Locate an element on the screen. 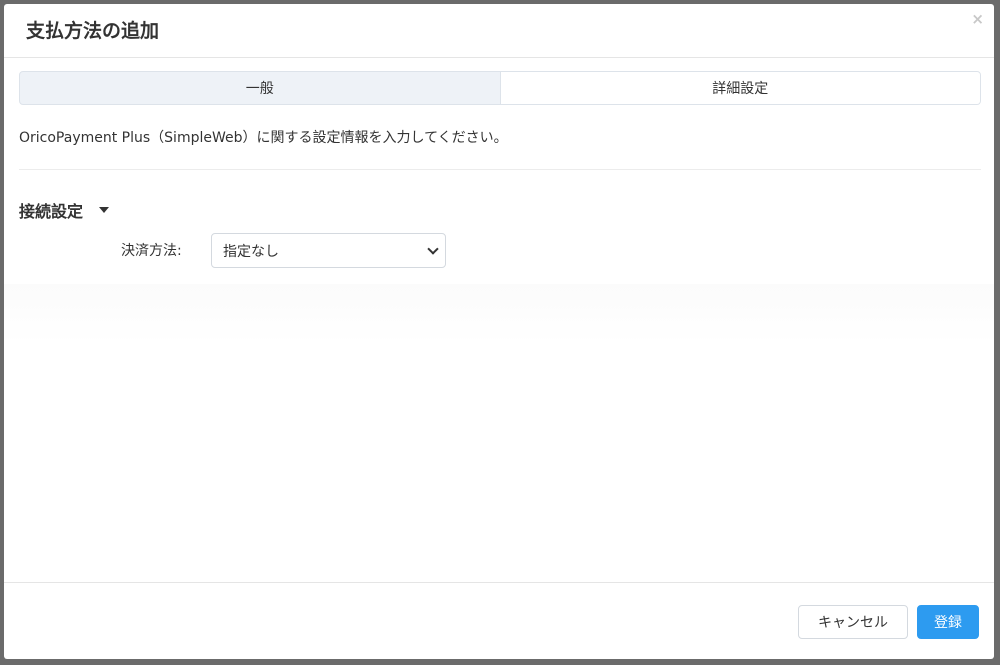 This screenshot has height=665, width=1000. body-shade is located at coordinates (499, 314).